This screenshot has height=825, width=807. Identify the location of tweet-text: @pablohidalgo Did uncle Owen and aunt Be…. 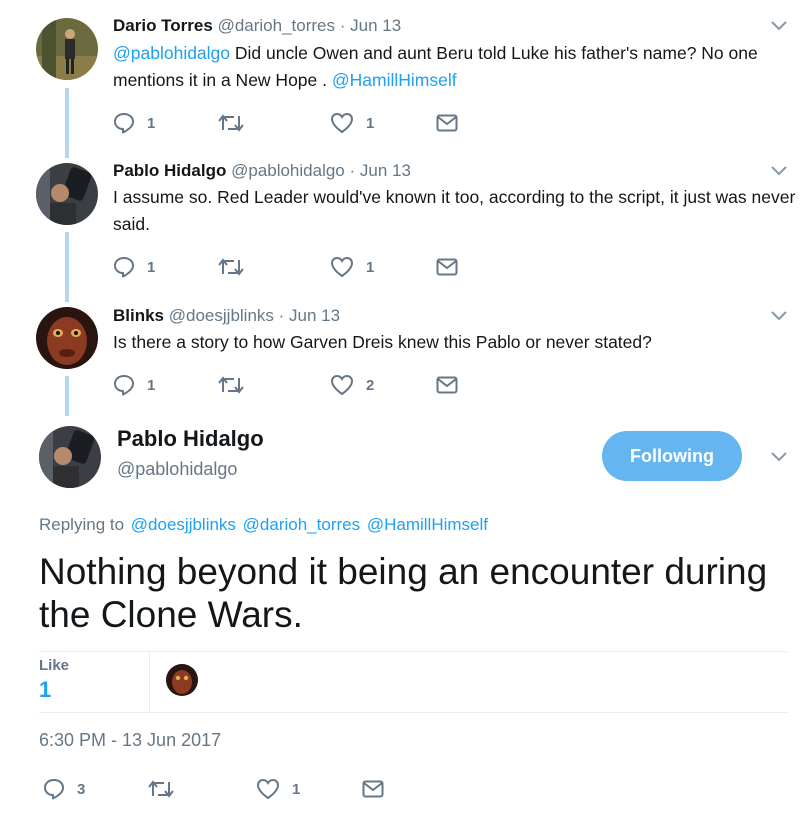
(458, 67).